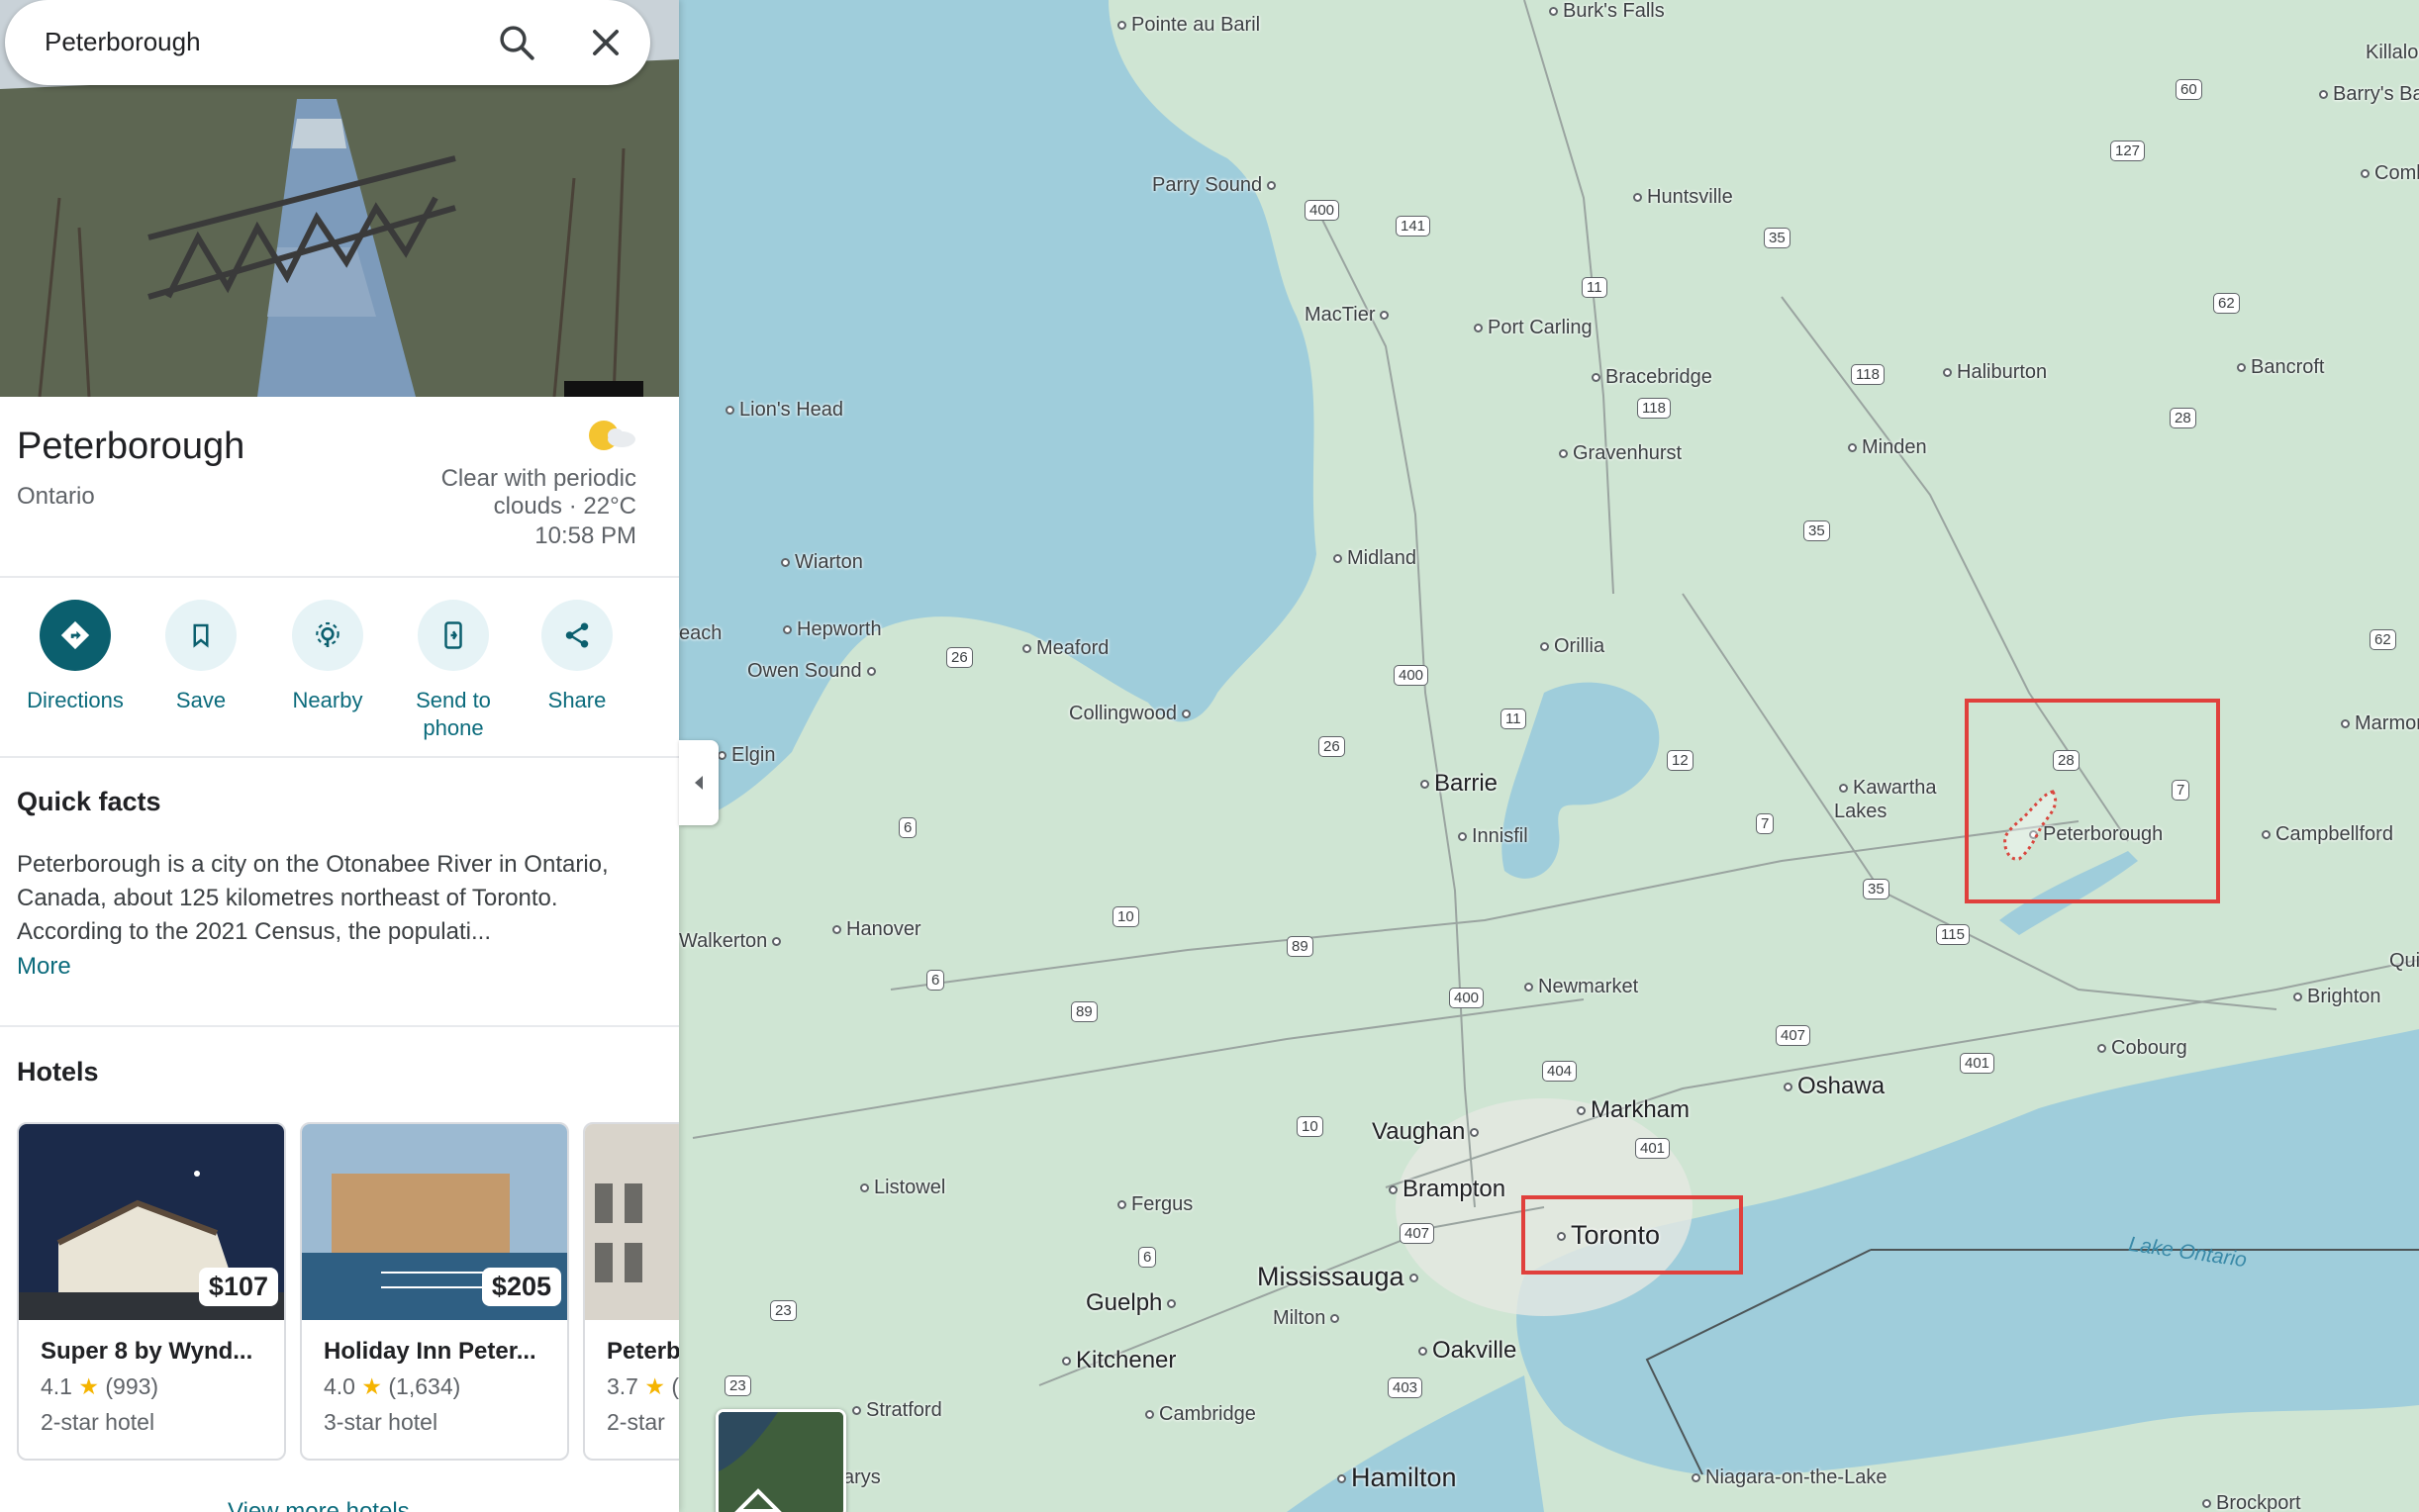 Image resolution: width=2419 pixels, height=1512 pixels. I want to click on action-label: Save, so click(201, 700).